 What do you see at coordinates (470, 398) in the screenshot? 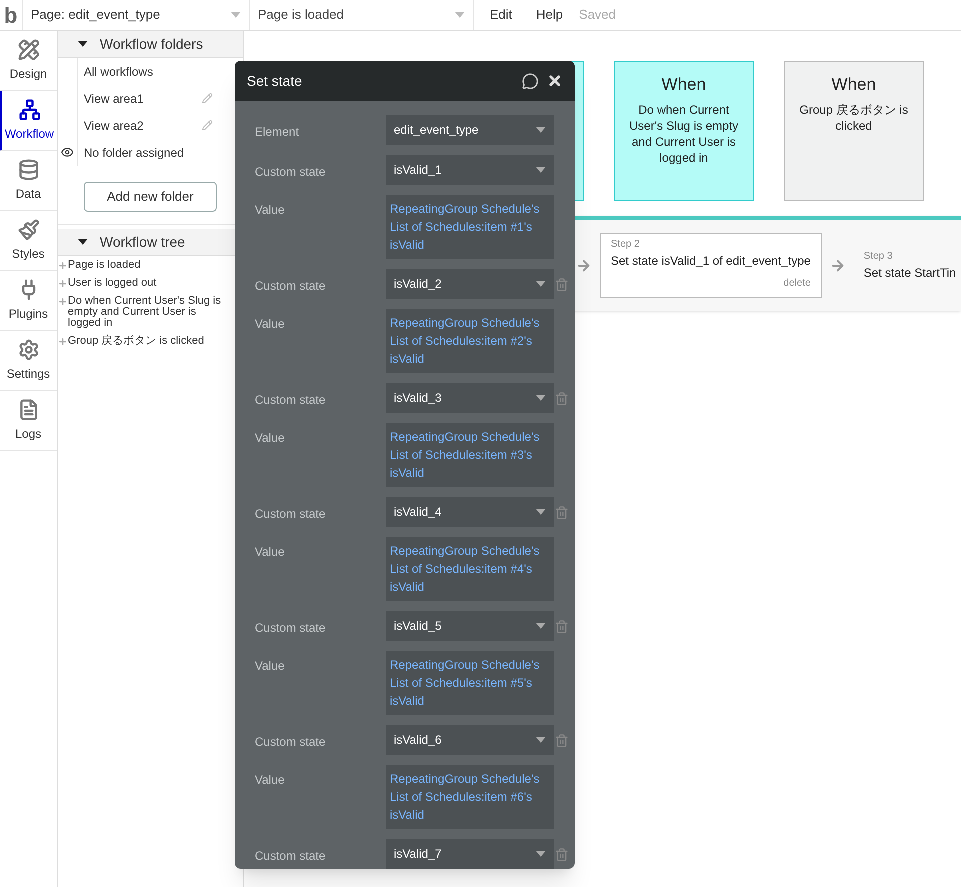
I see `dropdown-field: isValid_3` at bounding box center [470, 398].